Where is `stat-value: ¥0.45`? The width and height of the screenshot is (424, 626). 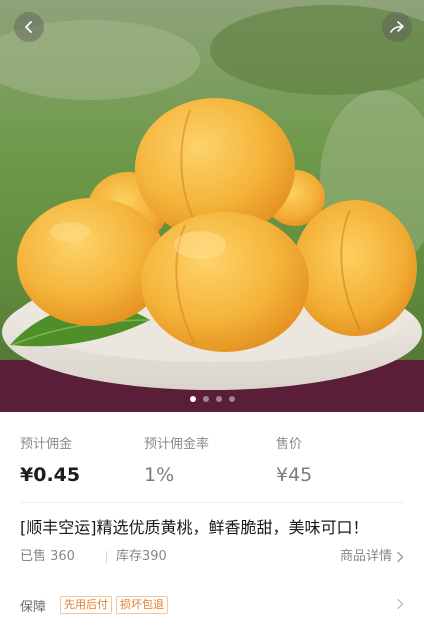 stat-value: ¥0.45 is located at coordinates (50, 475).